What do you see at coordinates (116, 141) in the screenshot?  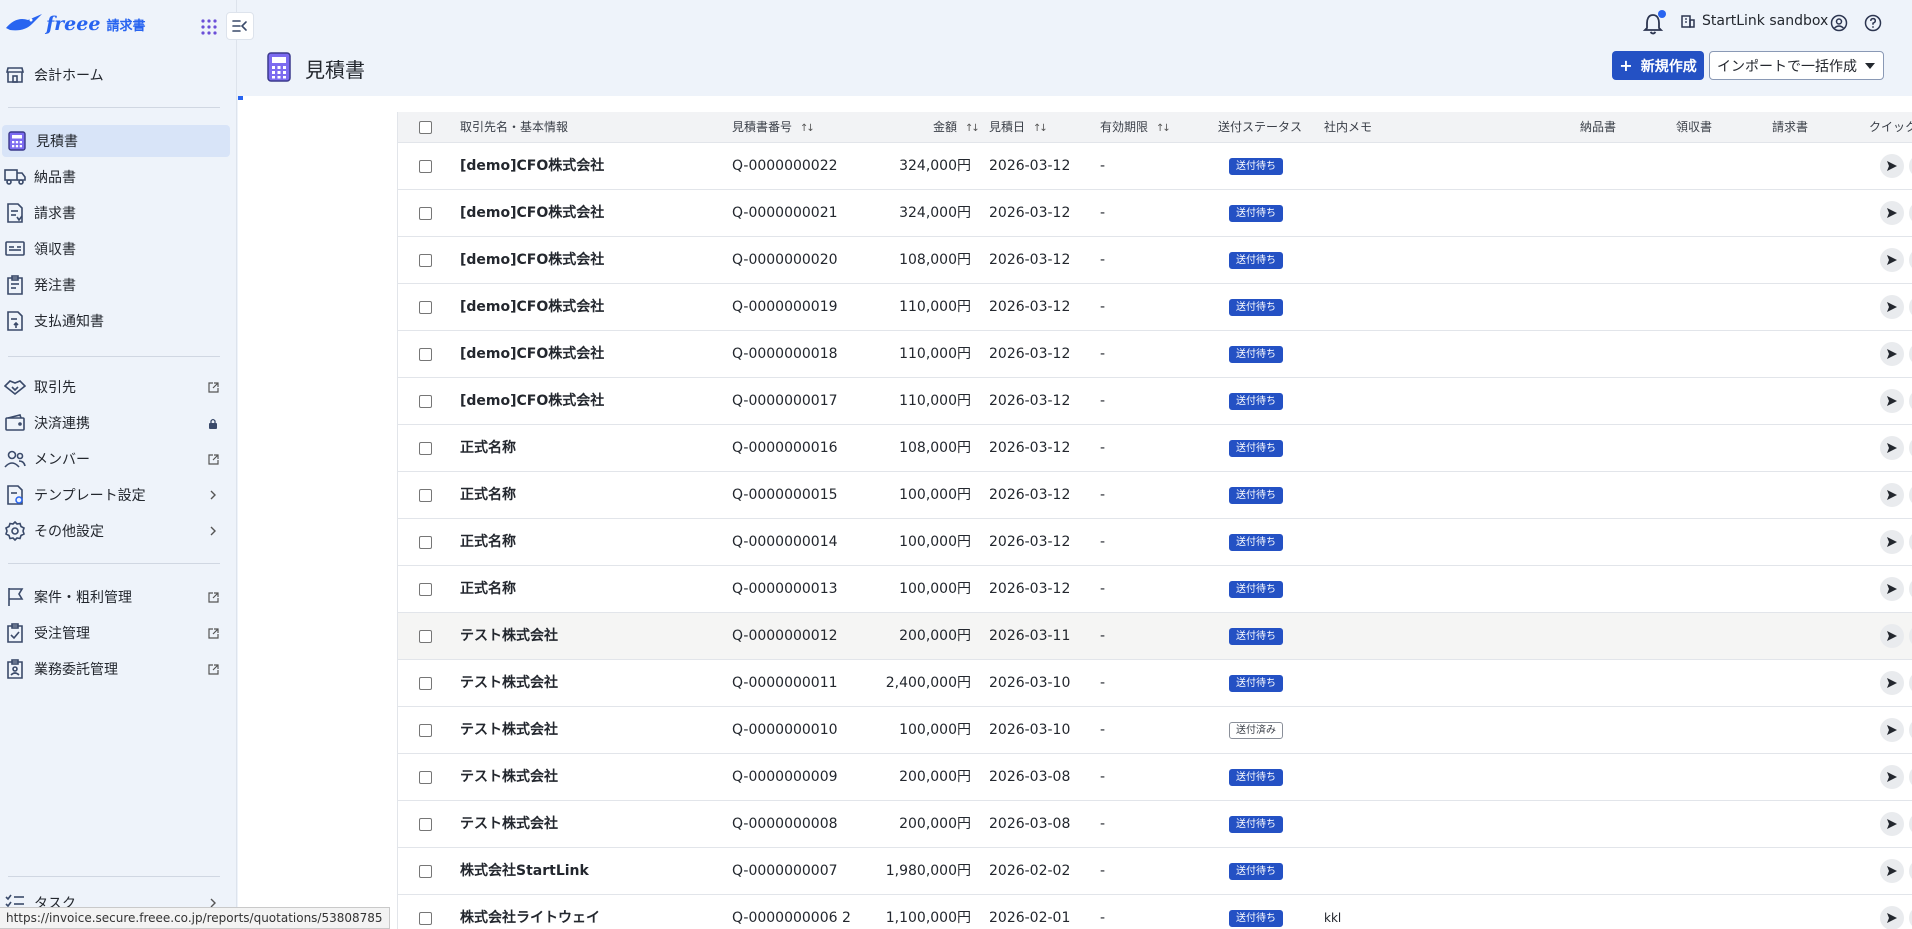 I see `sidebar-item-quotations: 見積書` at bounding box center [116, 141].